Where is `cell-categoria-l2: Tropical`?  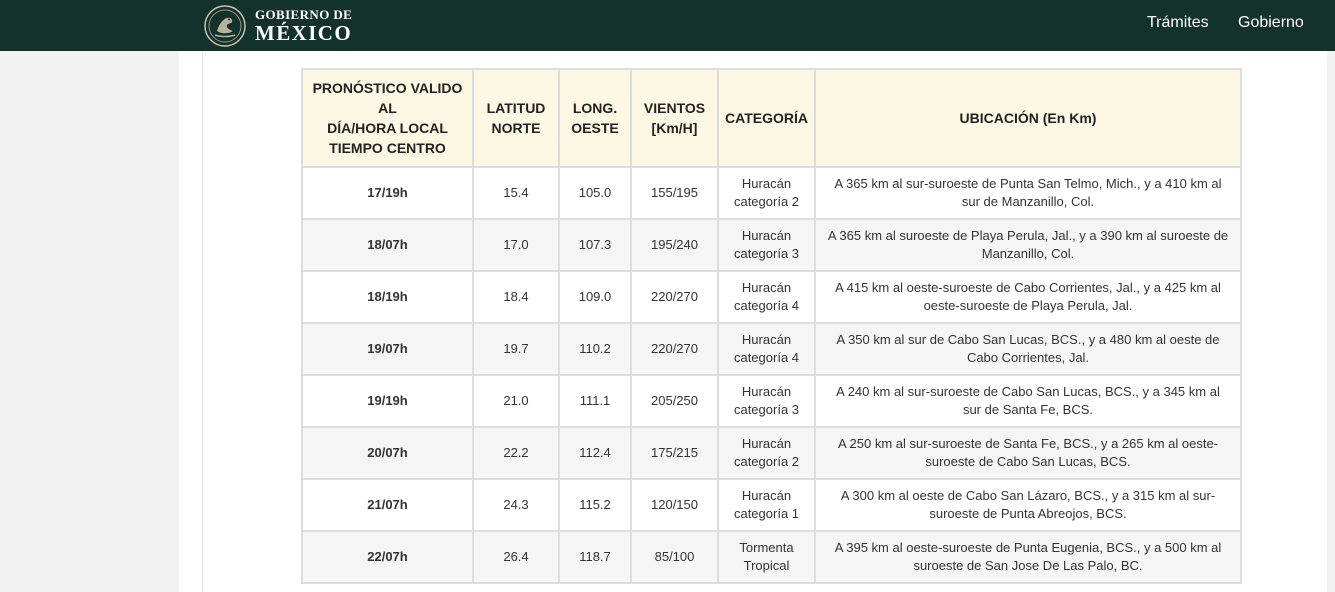 cell-categoria-l2: Tropical is located at coordinates (766, 565).